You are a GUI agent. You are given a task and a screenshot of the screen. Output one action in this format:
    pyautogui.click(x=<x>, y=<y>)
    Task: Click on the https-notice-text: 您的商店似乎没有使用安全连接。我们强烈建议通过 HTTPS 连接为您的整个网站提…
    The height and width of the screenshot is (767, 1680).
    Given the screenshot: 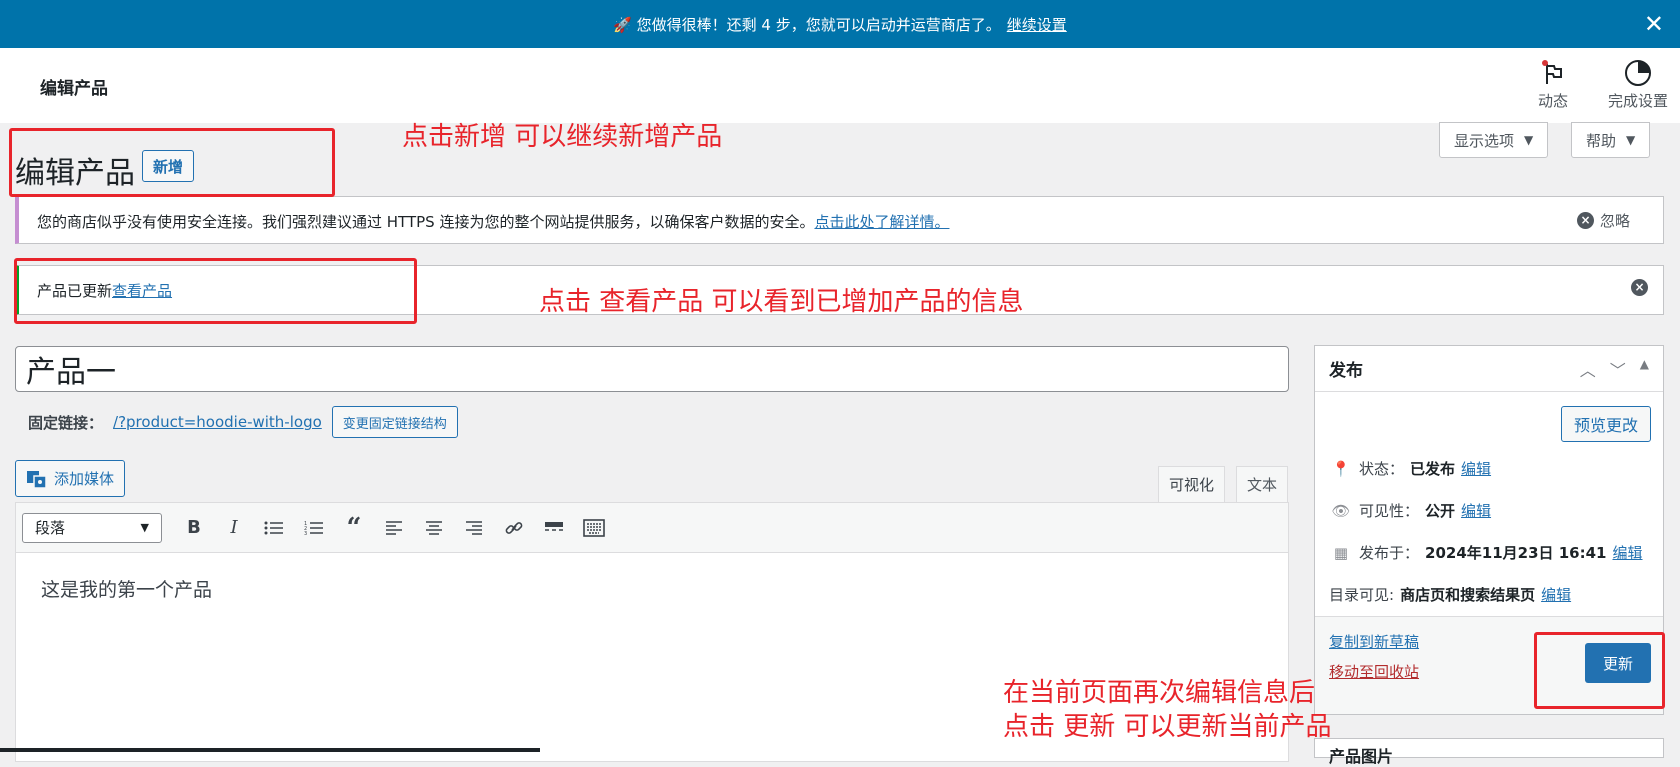 What is the action you would take?
    pyautogui.click(x=426, y=222)
    